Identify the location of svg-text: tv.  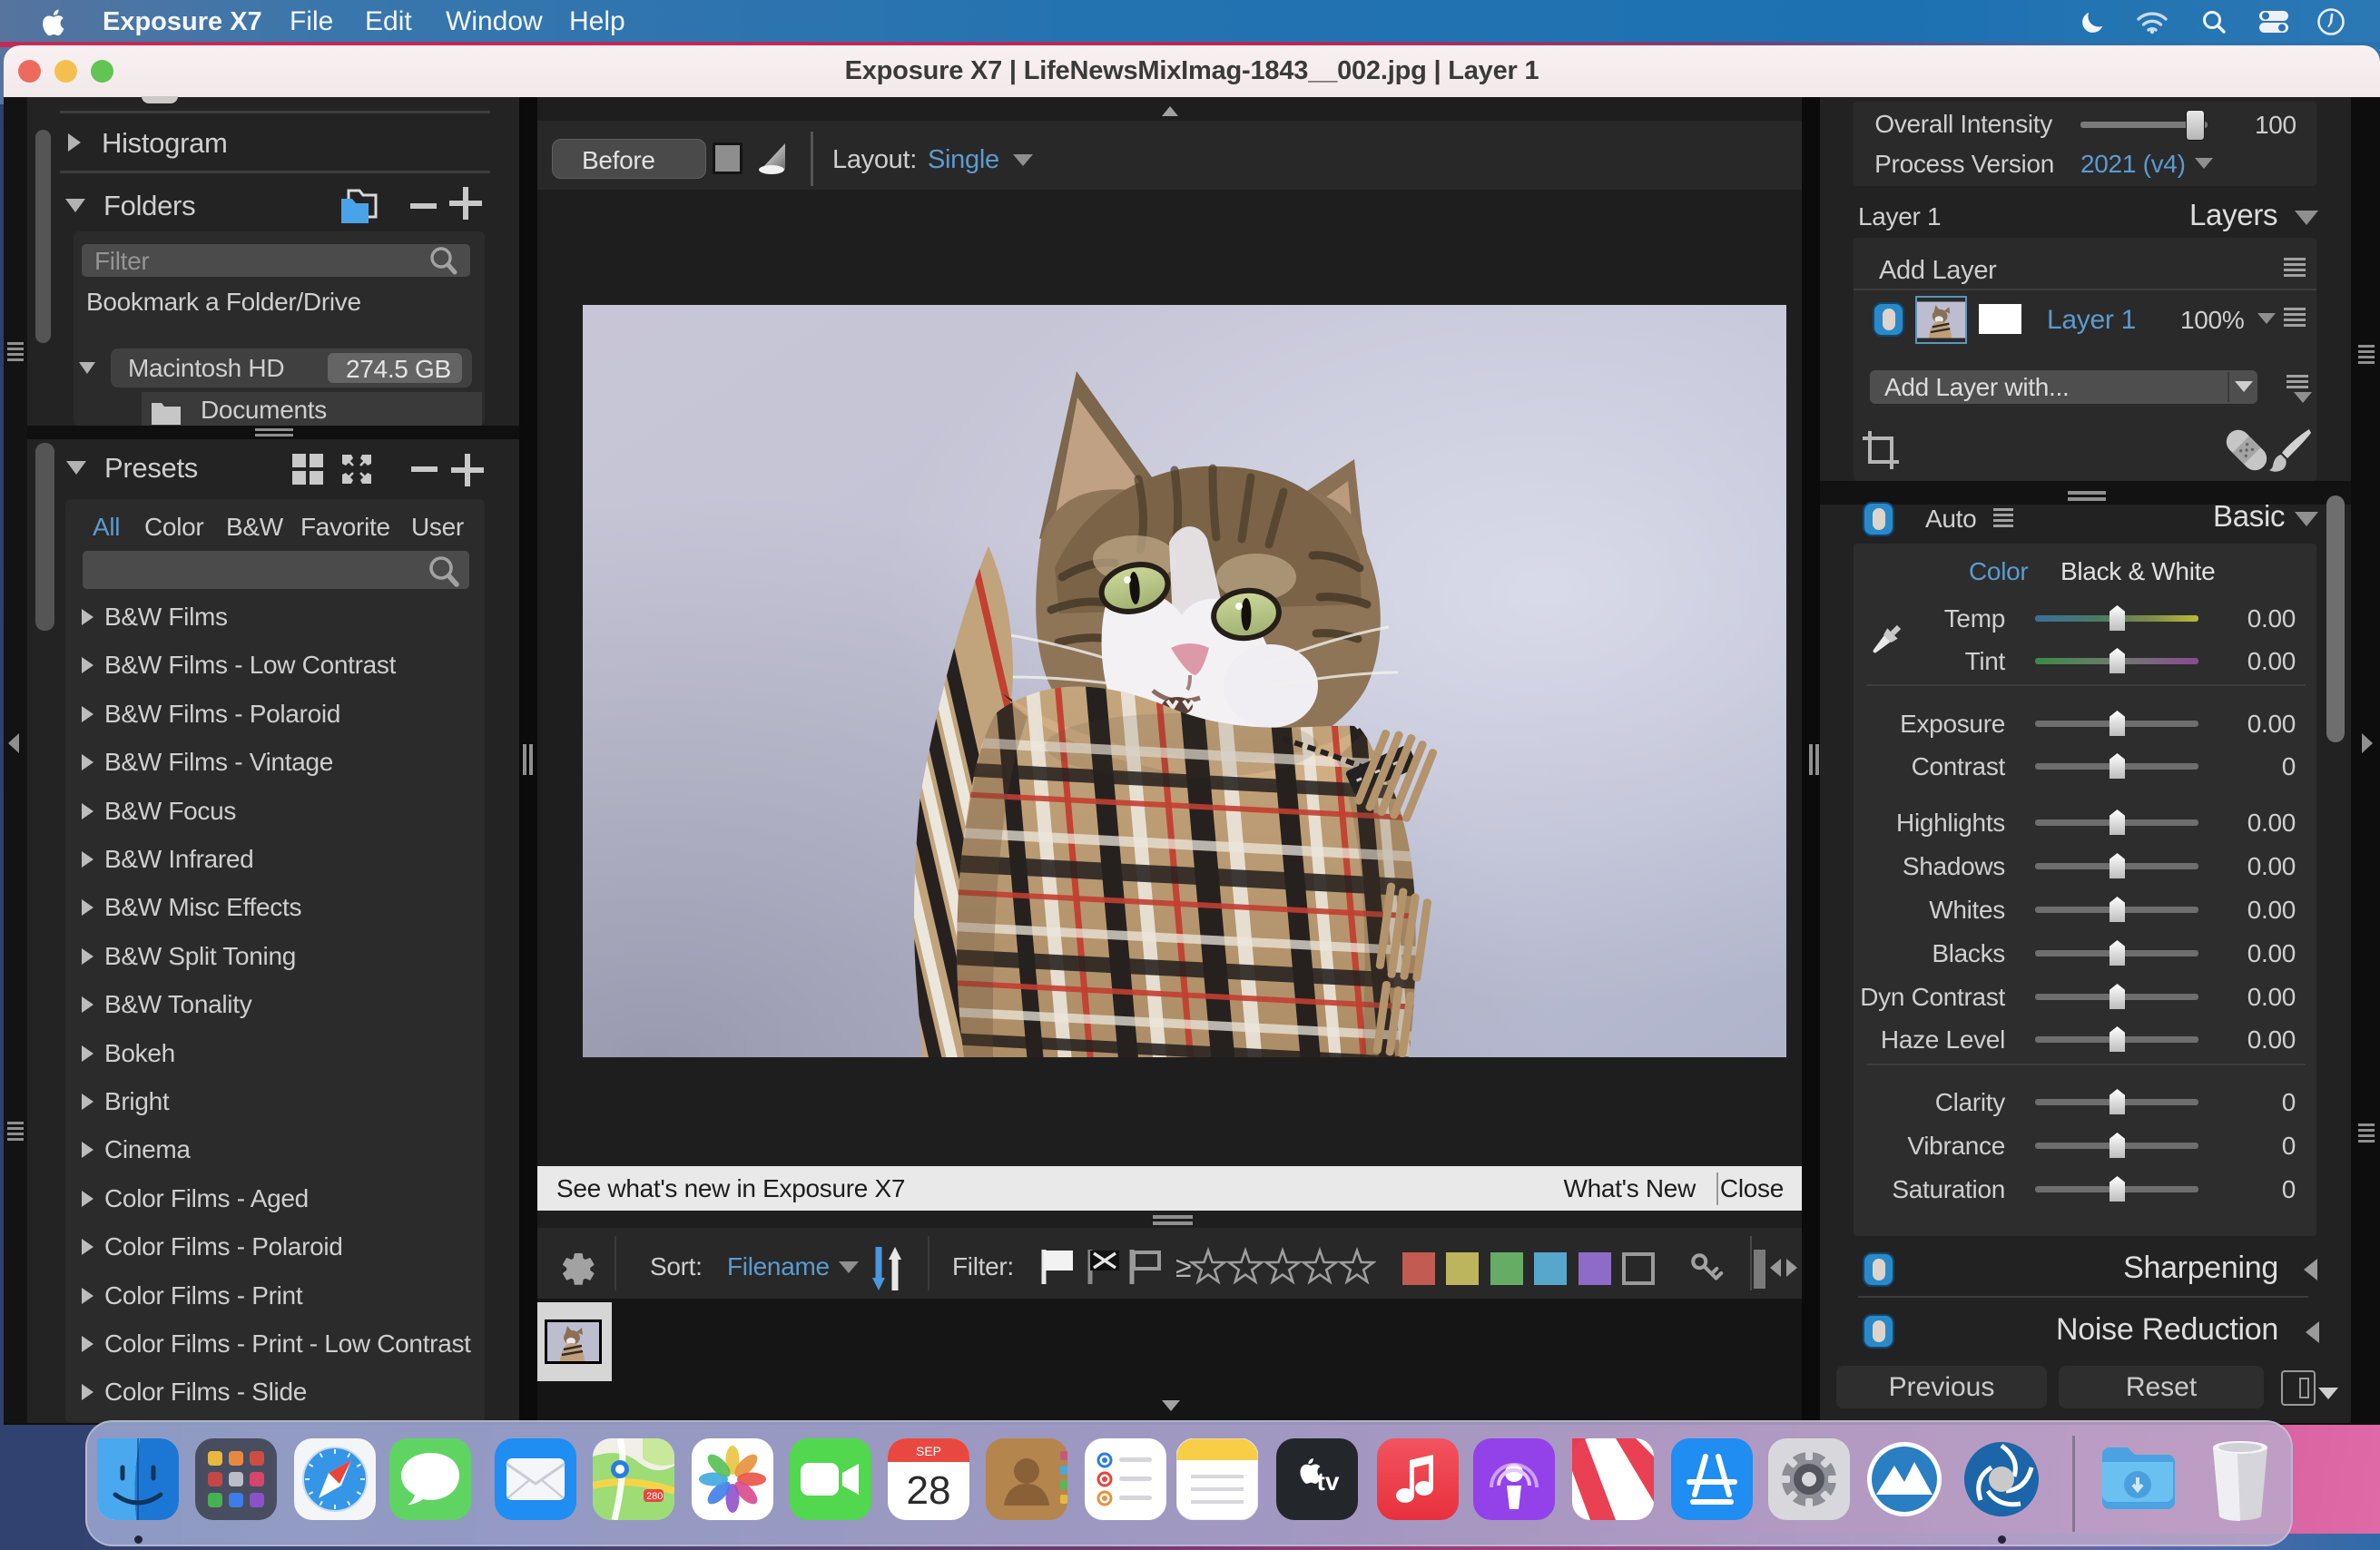
(1328, 1482).